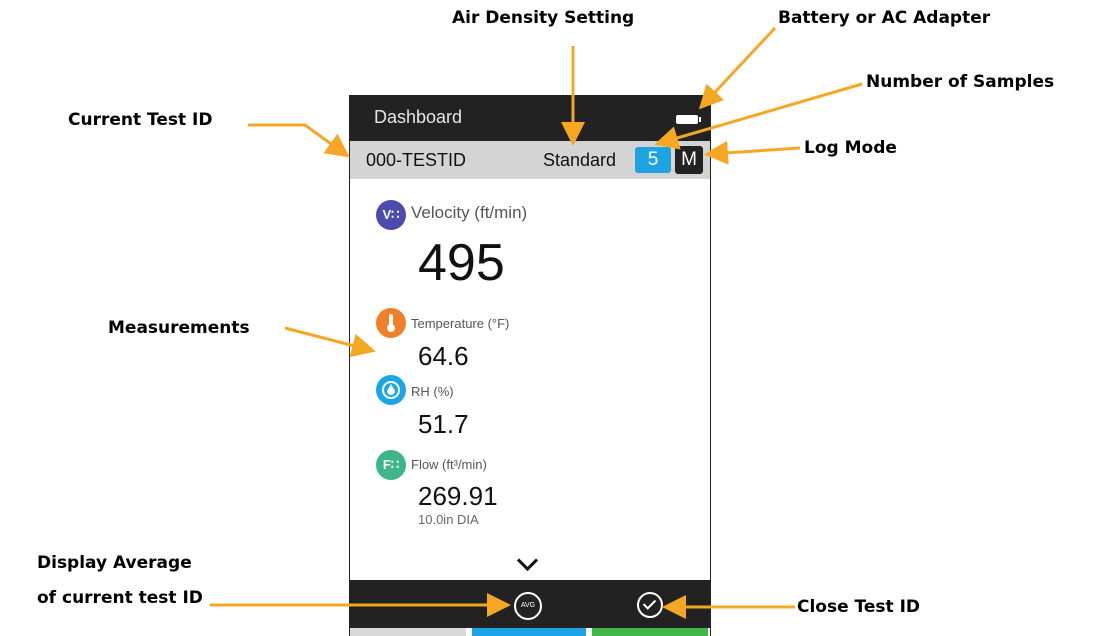 The image size is (1103, 636). Describe the element at coordinates (752, 152) in the screenshot. I see `arrow-log-mode` at that location.